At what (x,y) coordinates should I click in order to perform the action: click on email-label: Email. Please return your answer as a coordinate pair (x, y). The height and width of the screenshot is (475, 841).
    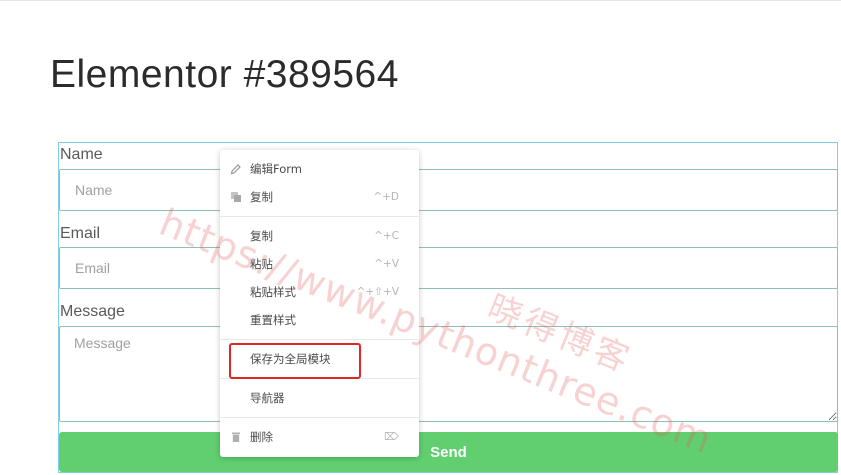
    Looking at the image, I should click on (80, 233).